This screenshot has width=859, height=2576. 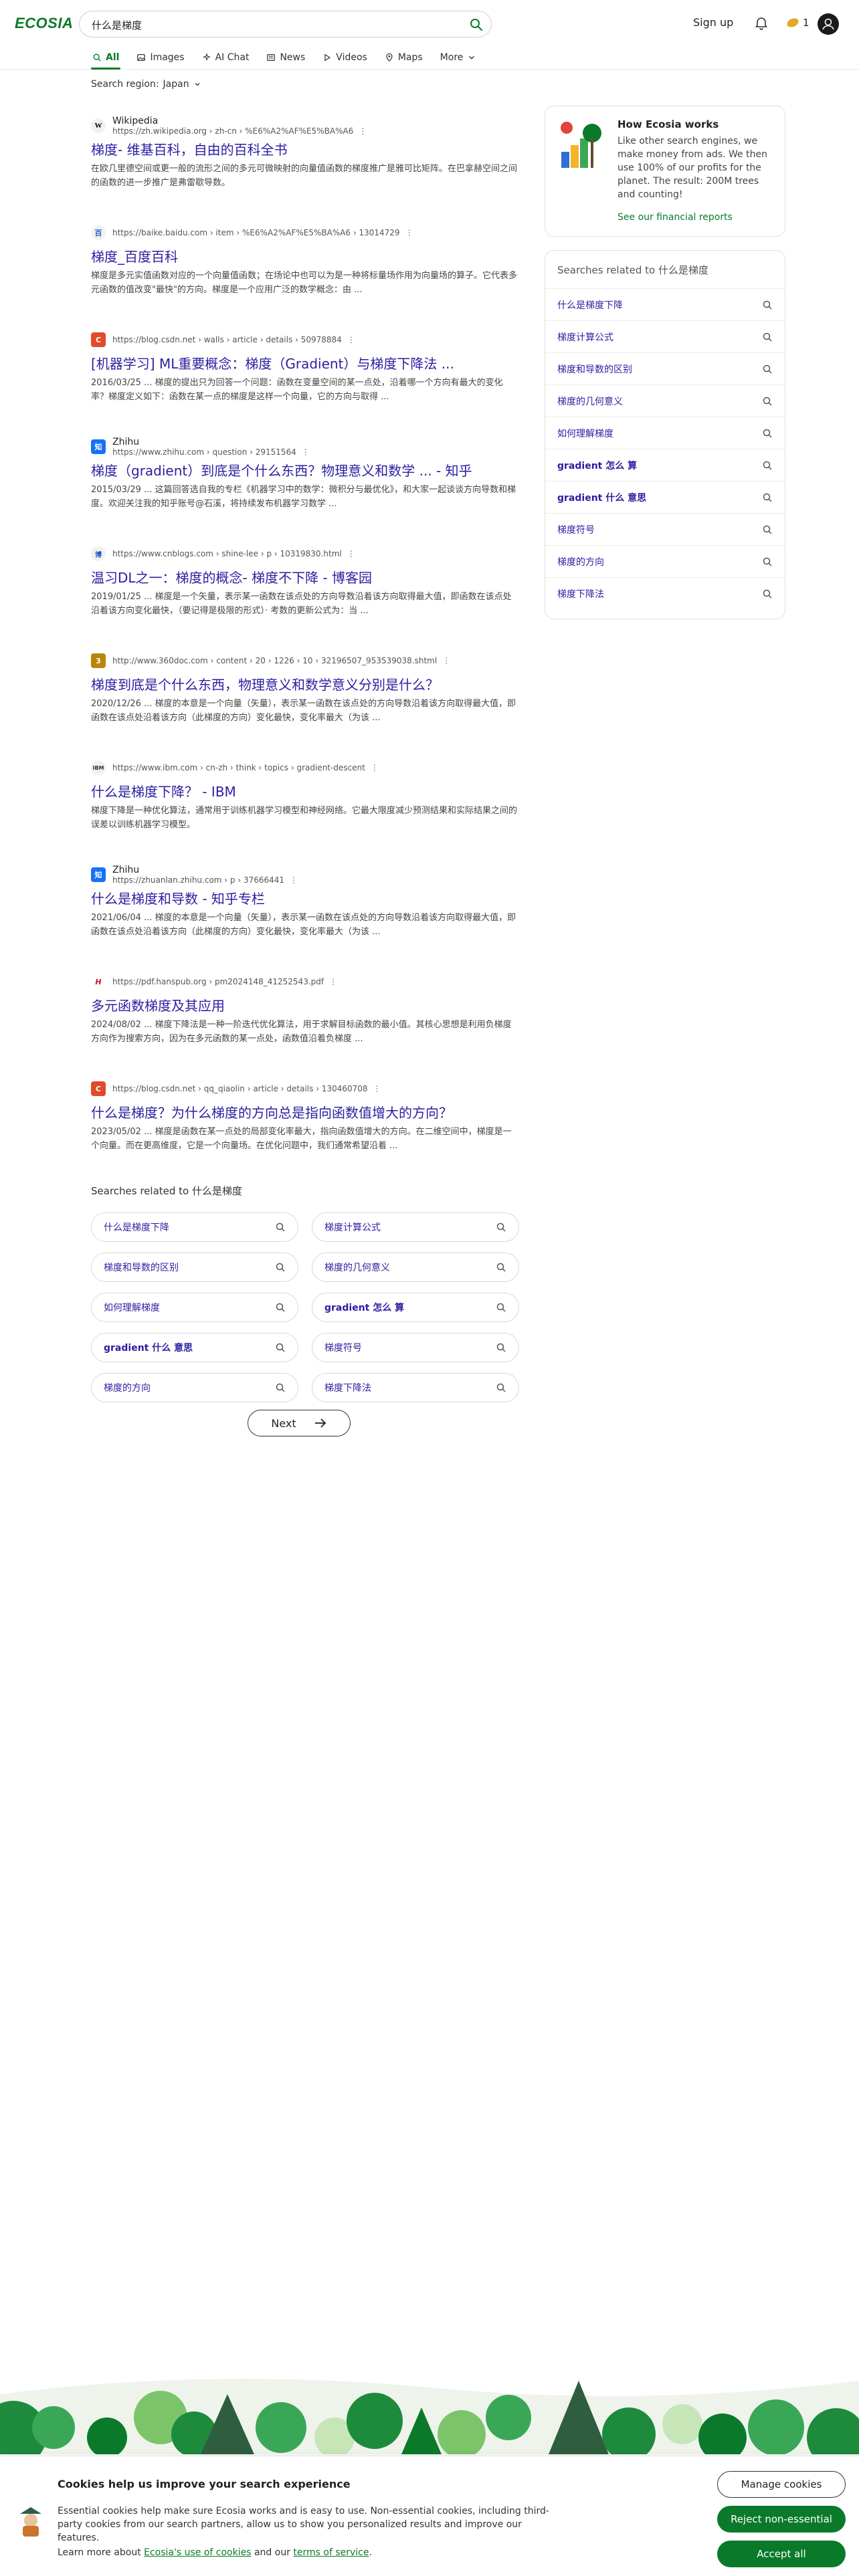 I want to click on site-favicon: 3, so click(x=98, y=660).